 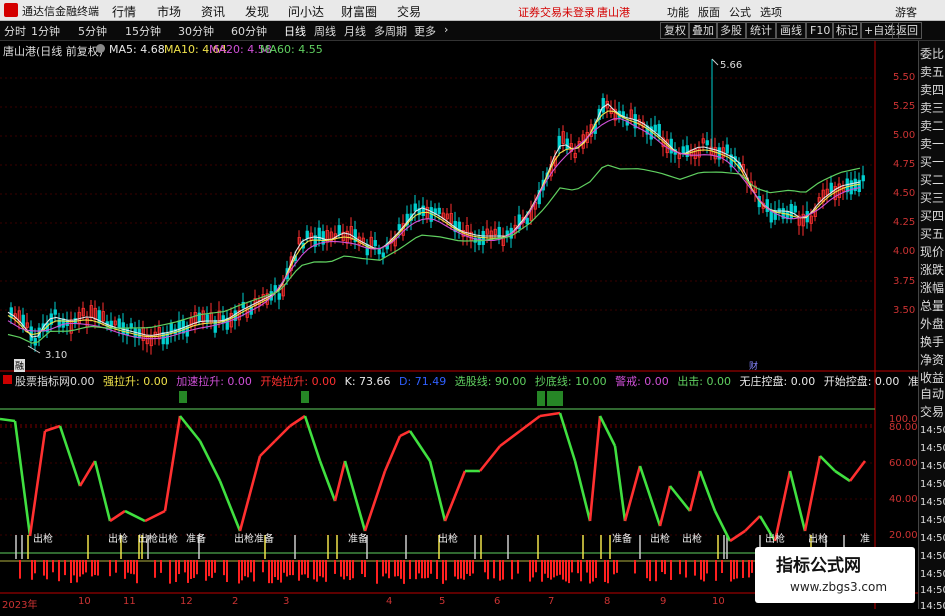 I want to click on price-tick: 5.00, so click(x=904, y=135).